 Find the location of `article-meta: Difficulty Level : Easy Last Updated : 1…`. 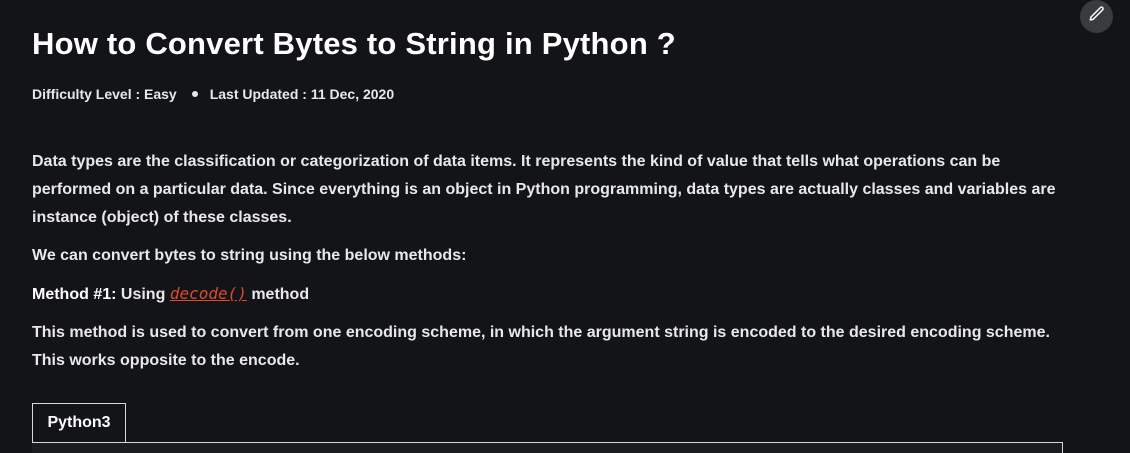

article-meta: Difficulty Level : Easy Last Updated : 1… is located at coordinates (213, 94).